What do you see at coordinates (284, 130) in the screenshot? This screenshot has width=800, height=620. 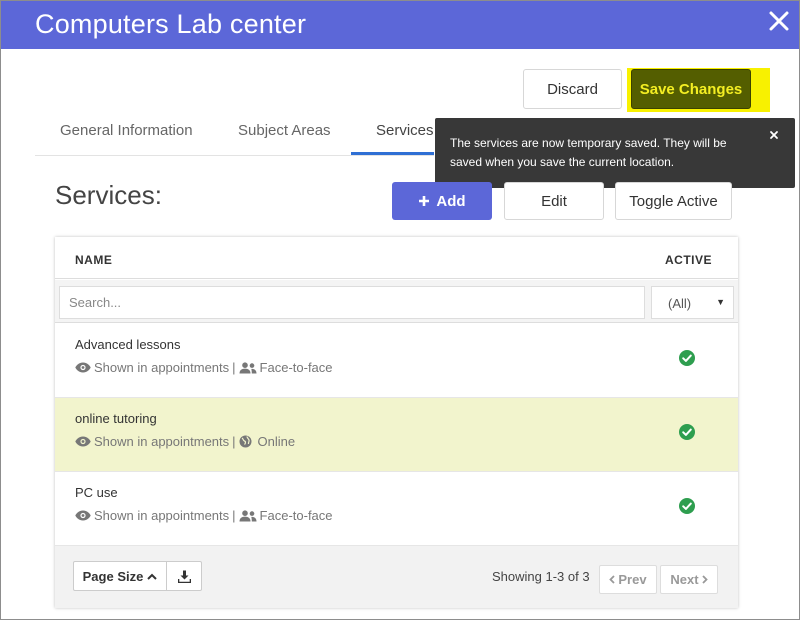 I see `tab-subject-areas: Subject Areas` at bounding box center [284, 130].